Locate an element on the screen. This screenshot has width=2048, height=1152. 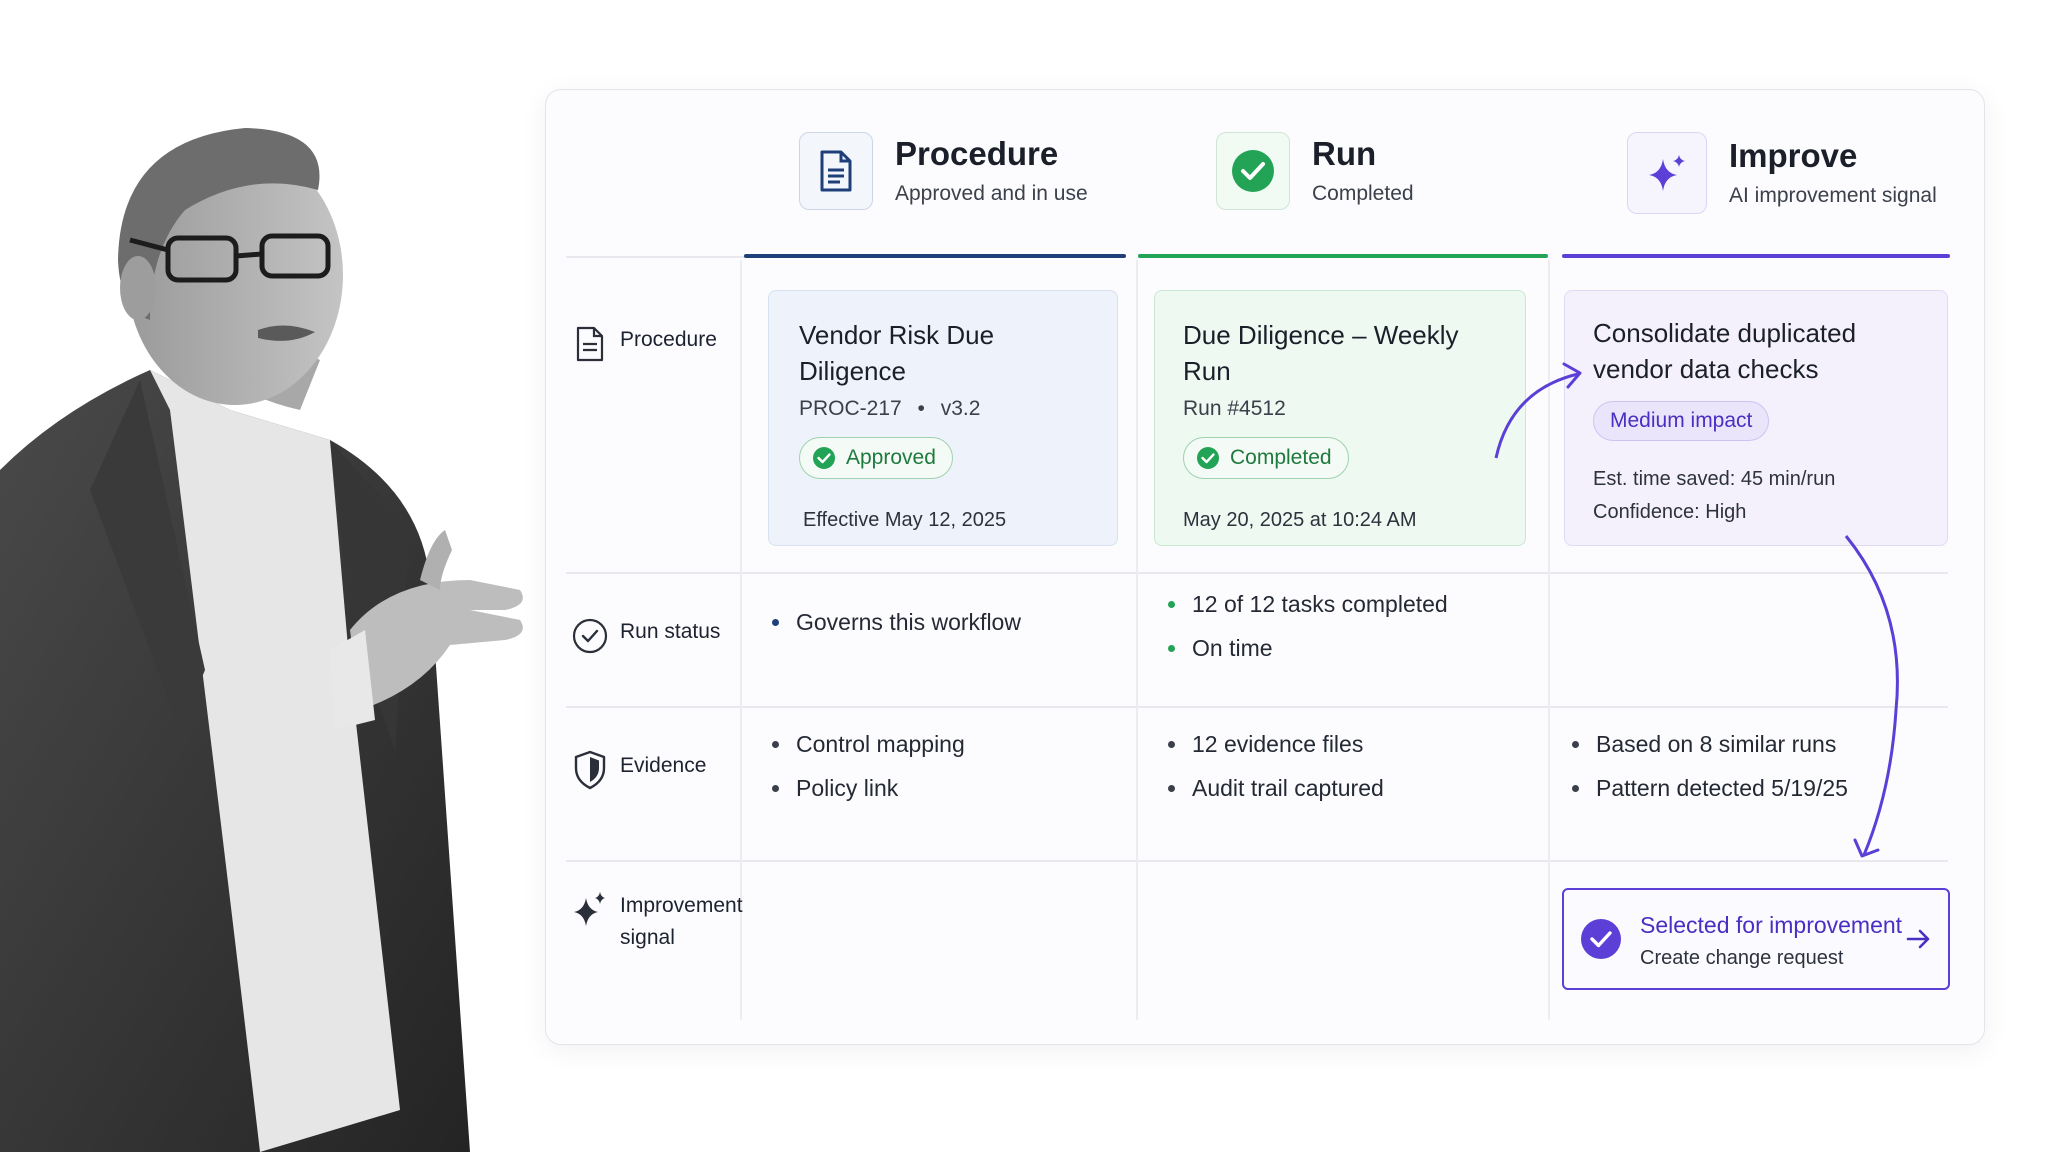
cta-subtitle: Create change request is located at coordinates (1742, 957).